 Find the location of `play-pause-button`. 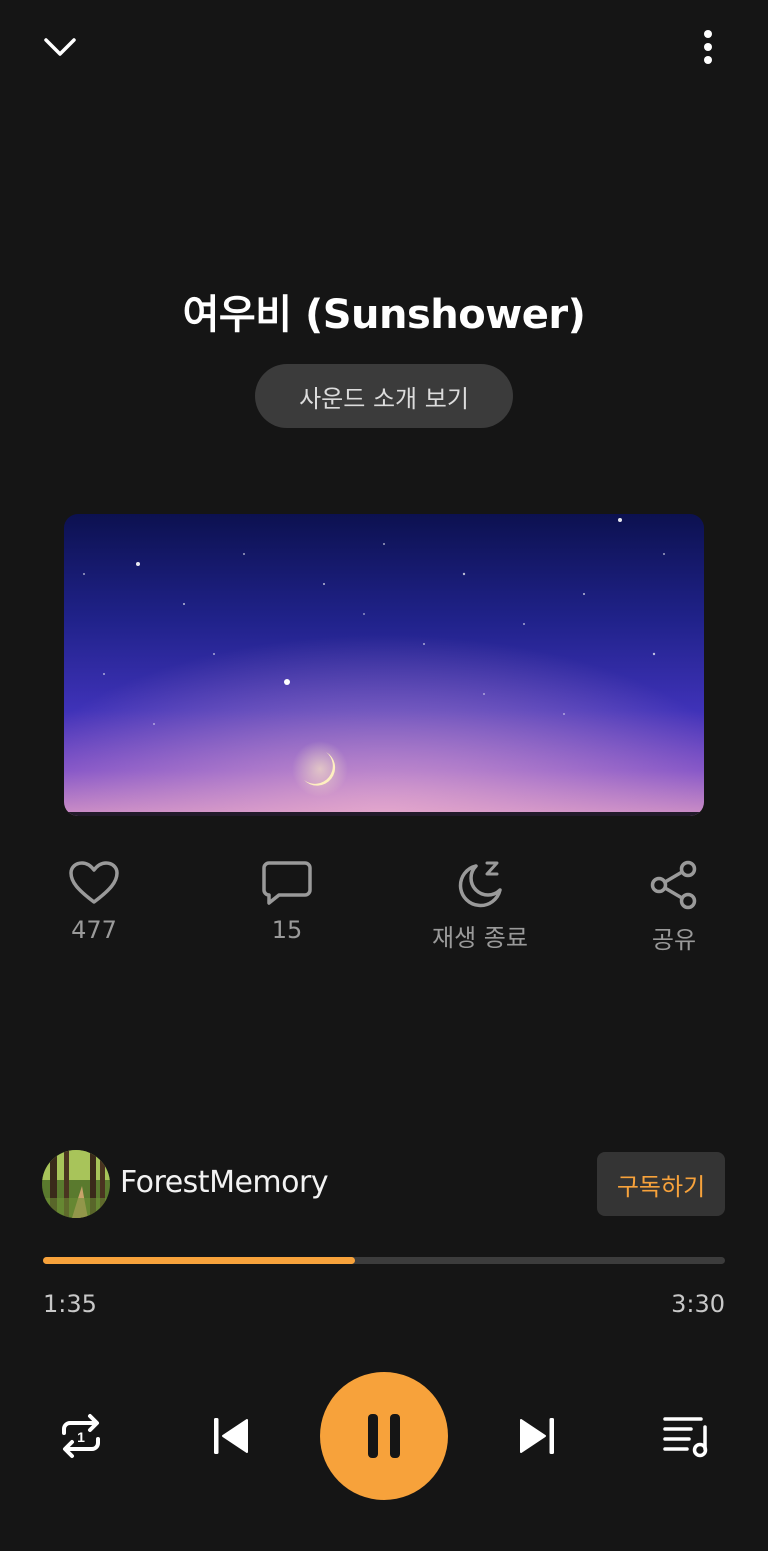

play-pause-button is located at coordinates (384, 1436).